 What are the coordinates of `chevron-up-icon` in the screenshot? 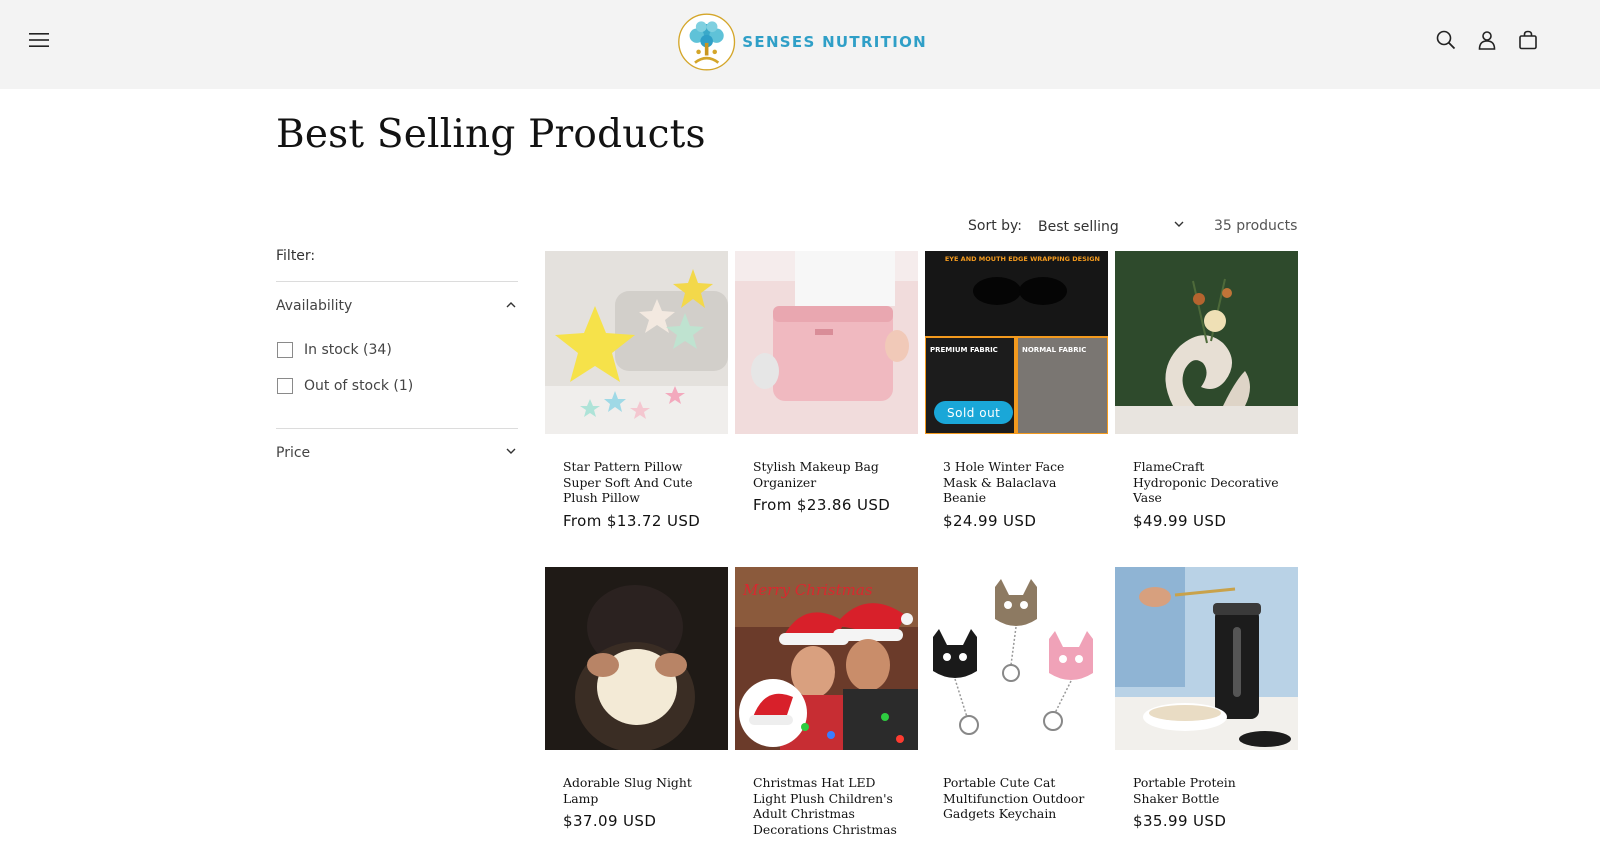 It's located at (511, 305).